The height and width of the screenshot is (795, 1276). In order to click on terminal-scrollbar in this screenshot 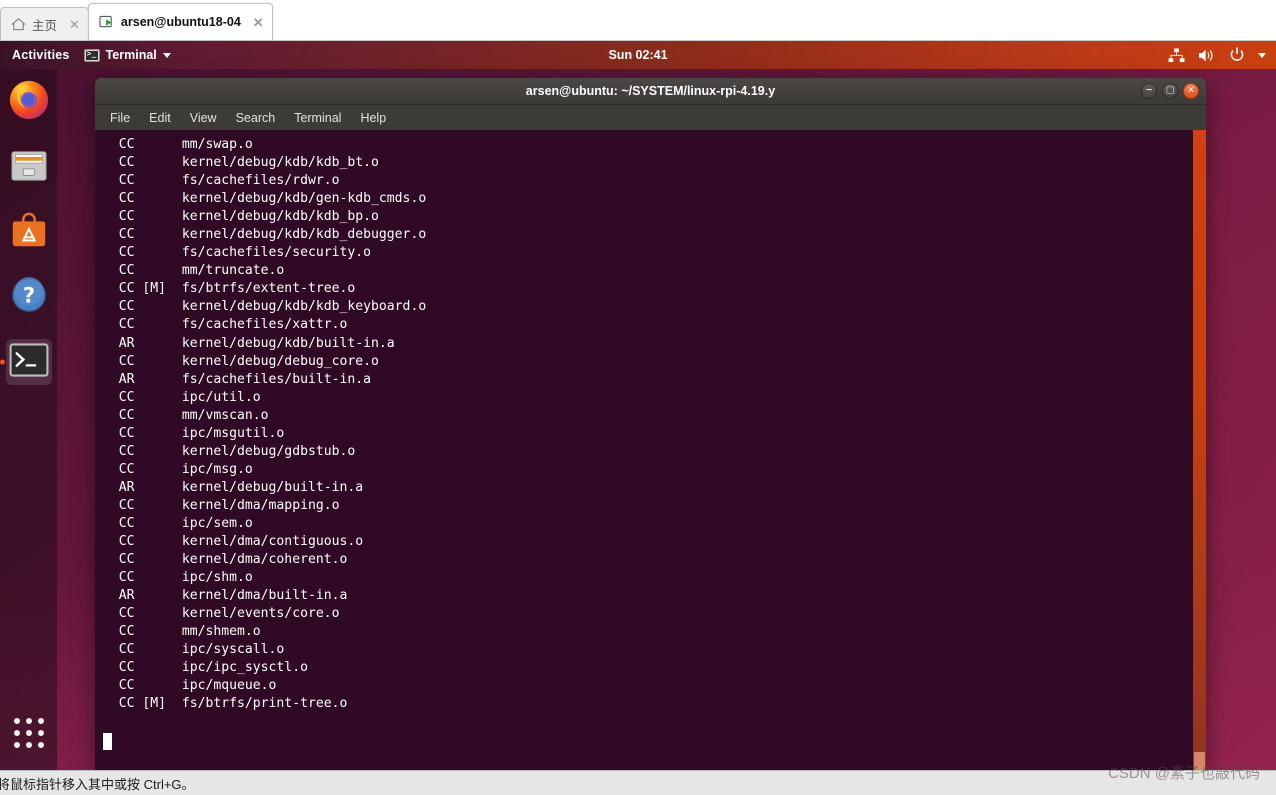, I will do `click(1199, 450)`.